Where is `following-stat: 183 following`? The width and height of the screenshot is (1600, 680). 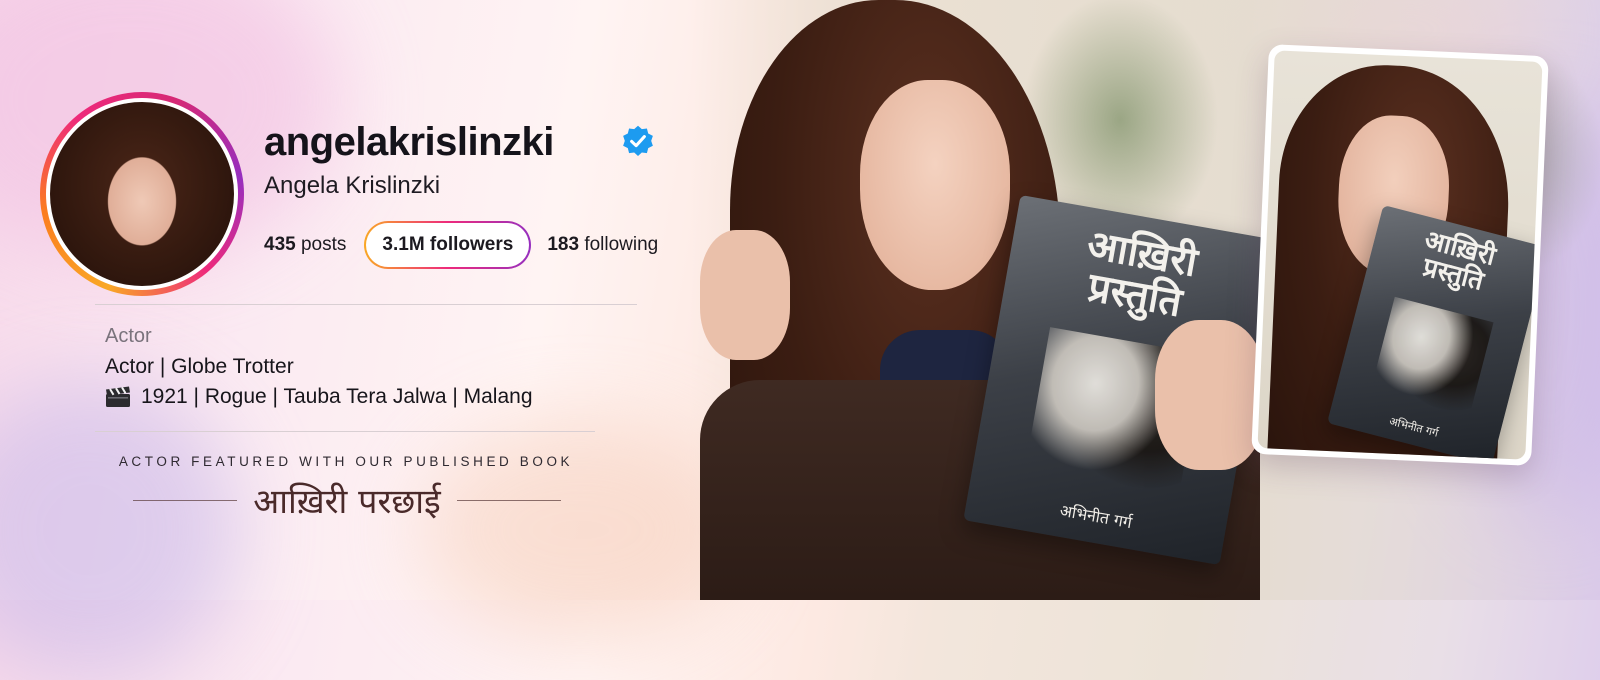 following-stat: 183 following is located at coordinates (602, 245).